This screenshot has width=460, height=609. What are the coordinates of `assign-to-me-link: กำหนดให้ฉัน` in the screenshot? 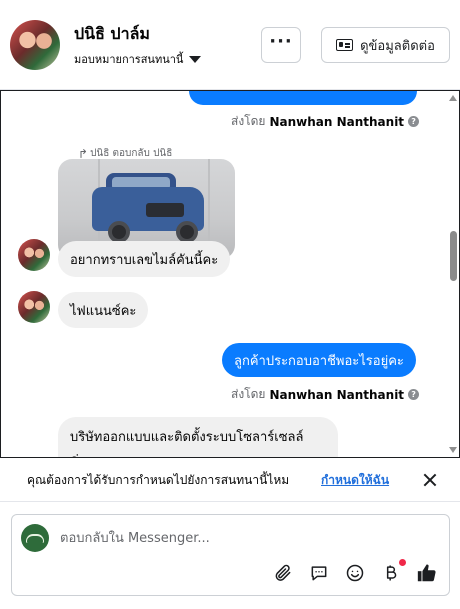 It's located at (355, 480).